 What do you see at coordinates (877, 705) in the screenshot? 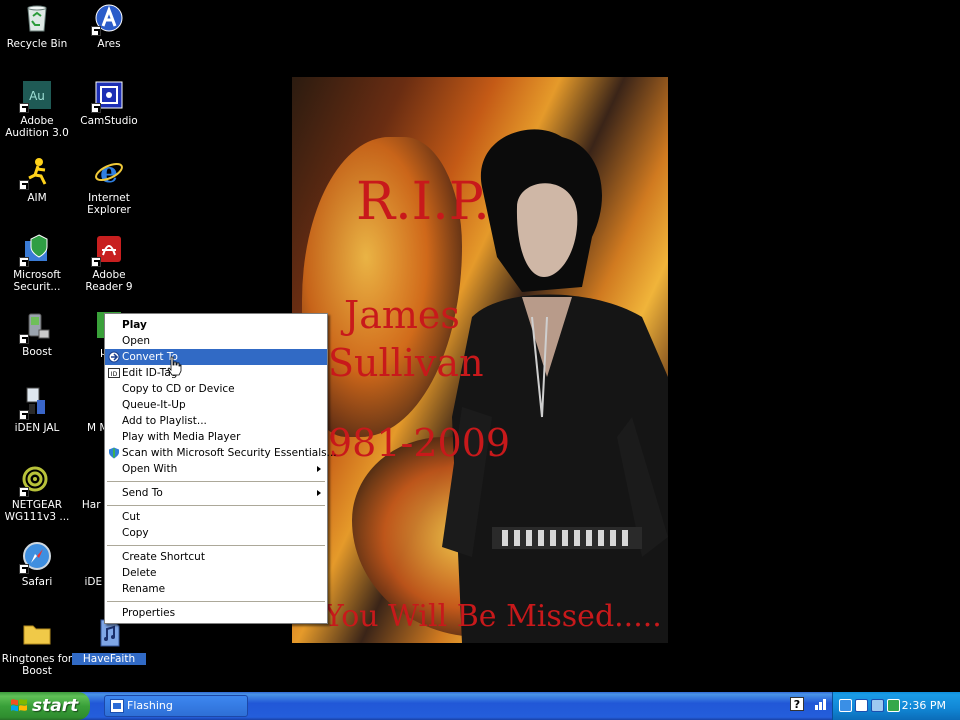
I see `network-tray-icon` at bounding box center [877, 705].